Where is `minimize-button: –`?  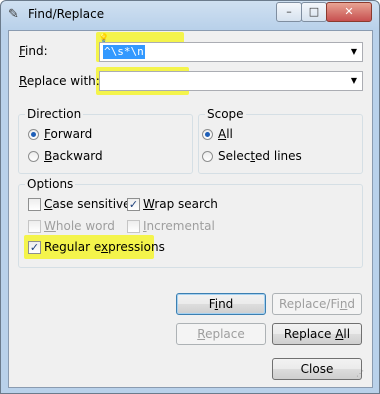 minimize-button: – is located at coordinates (289, 12).